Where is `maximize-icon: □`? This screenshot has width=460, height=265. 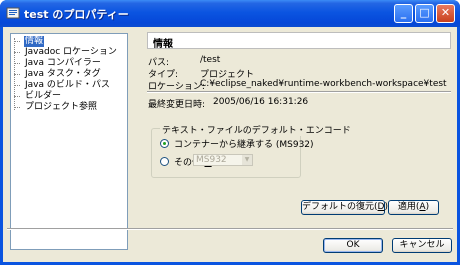
maximize-icon: □ is located at coordinates (424, 12).